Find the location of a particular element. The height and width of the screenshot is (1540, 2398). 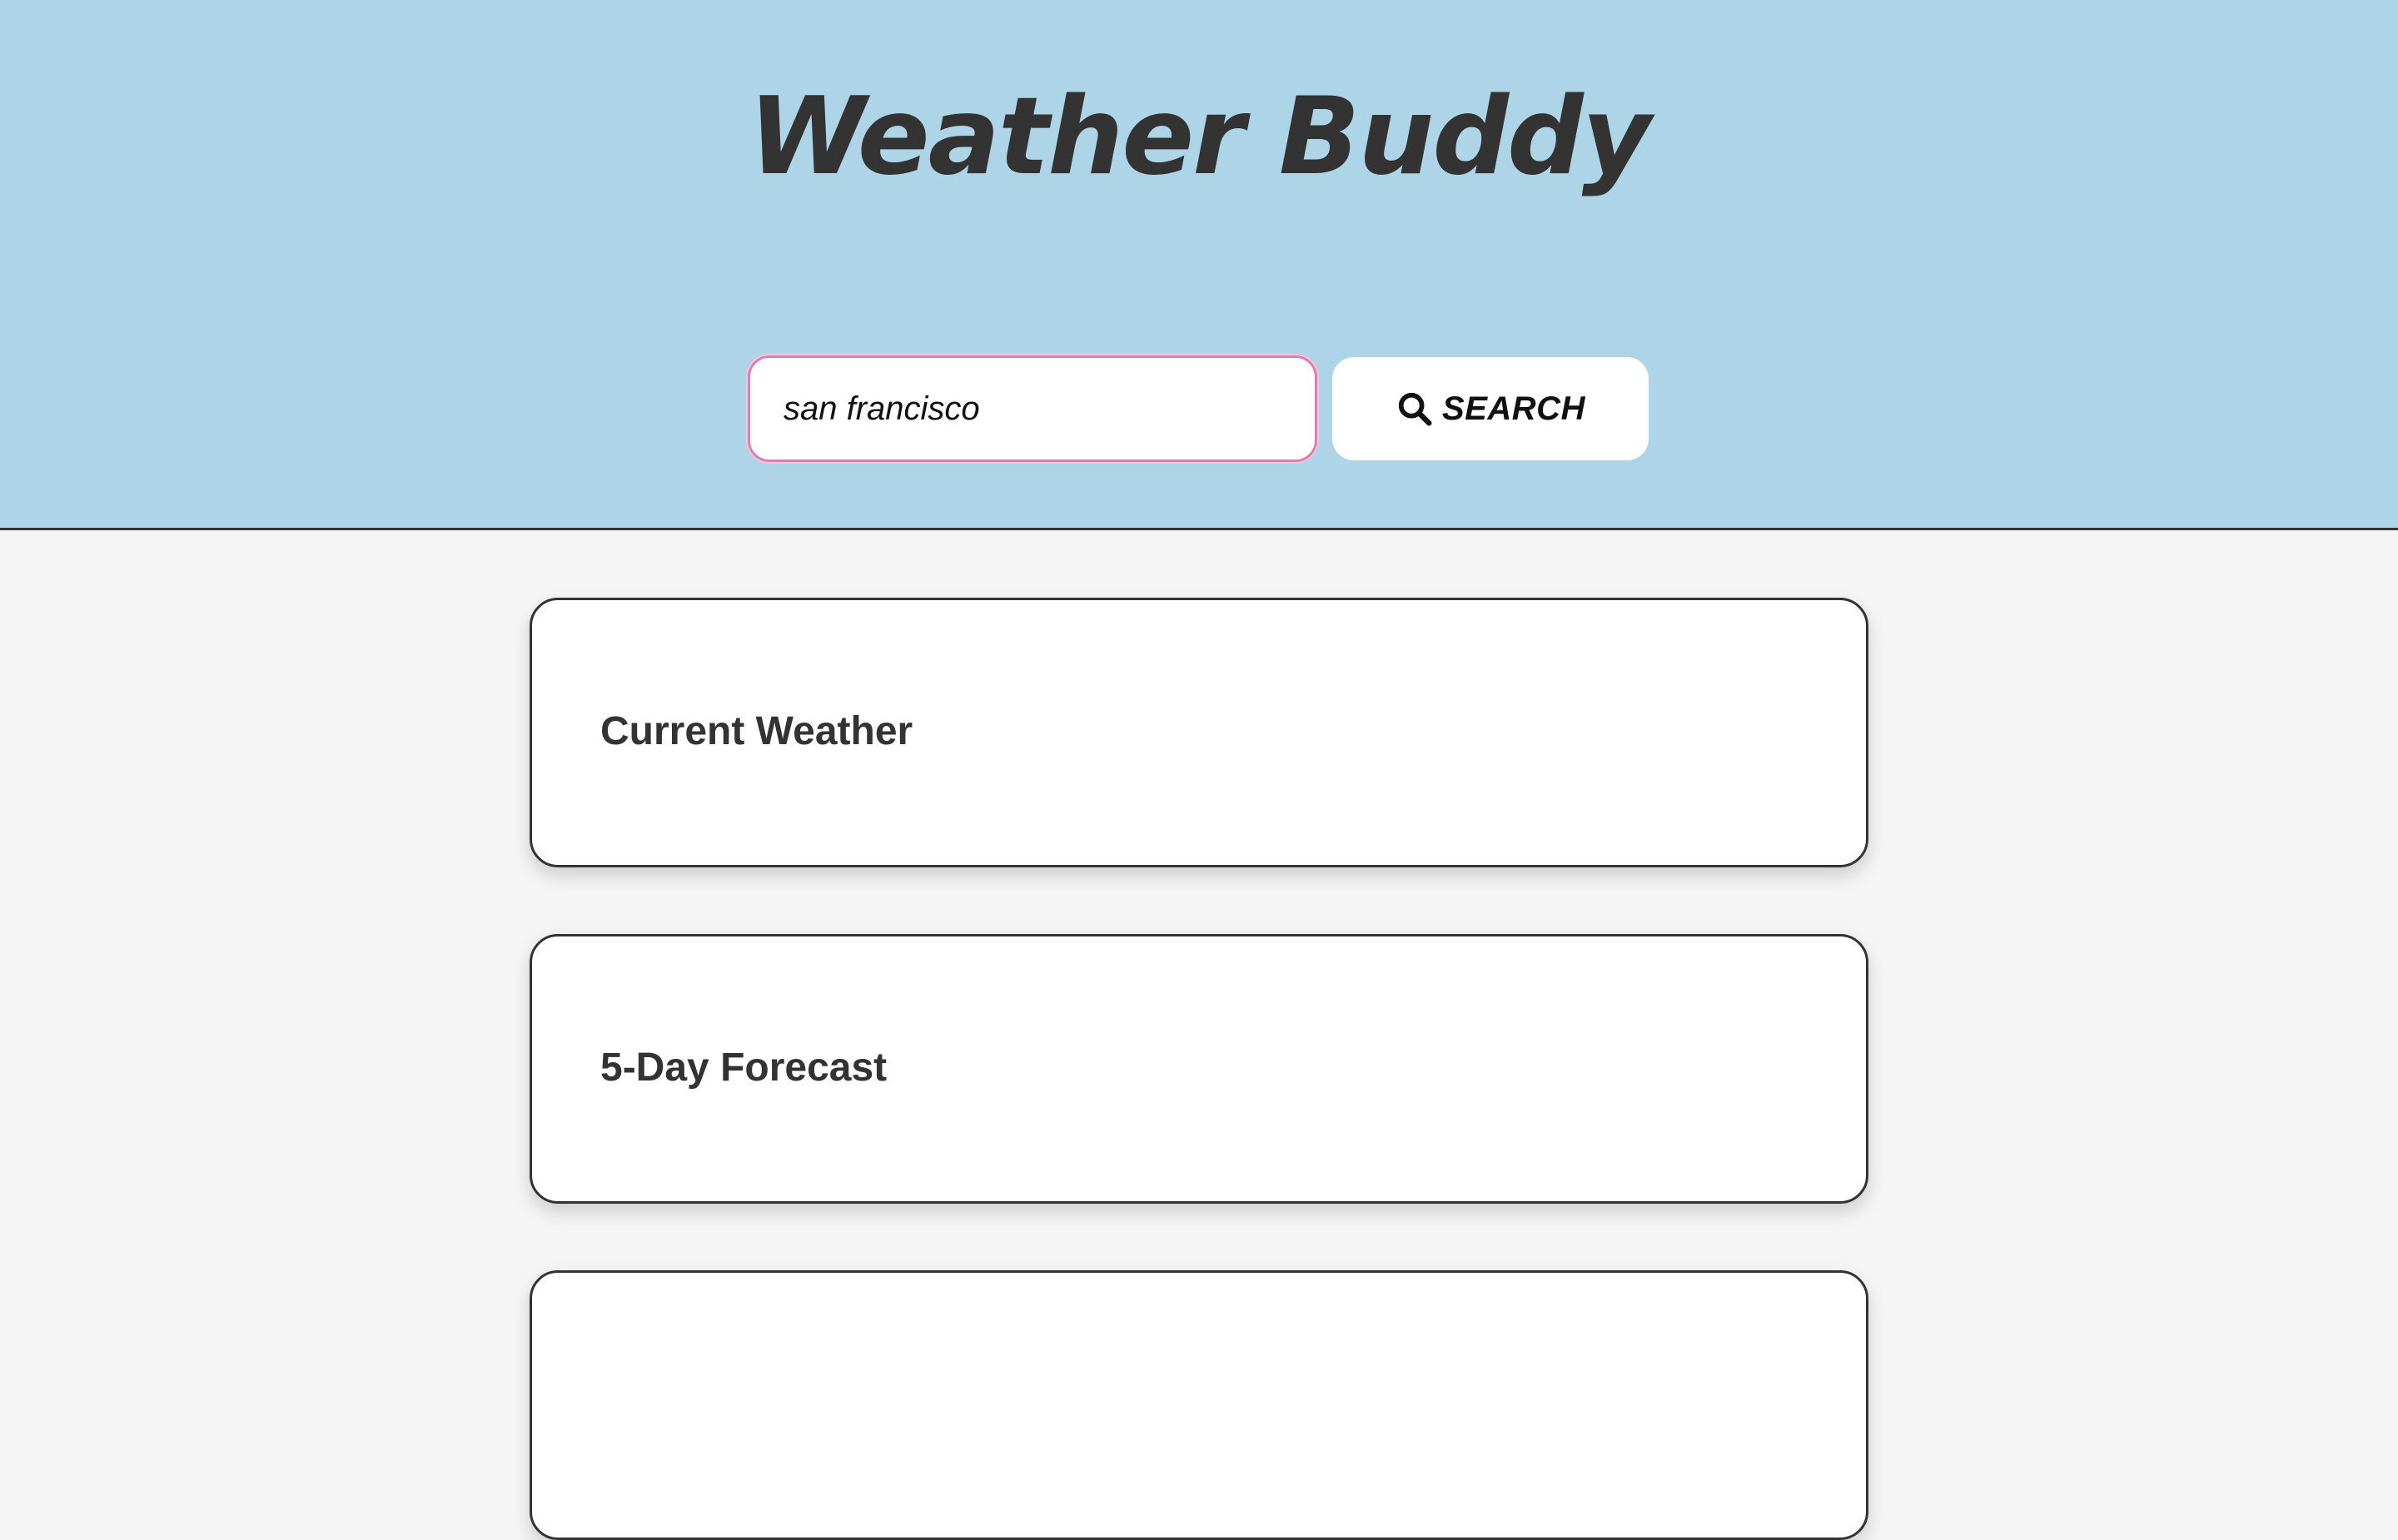

forecast-title: 5-Day Forecast is located at coordinates (744, 1068).